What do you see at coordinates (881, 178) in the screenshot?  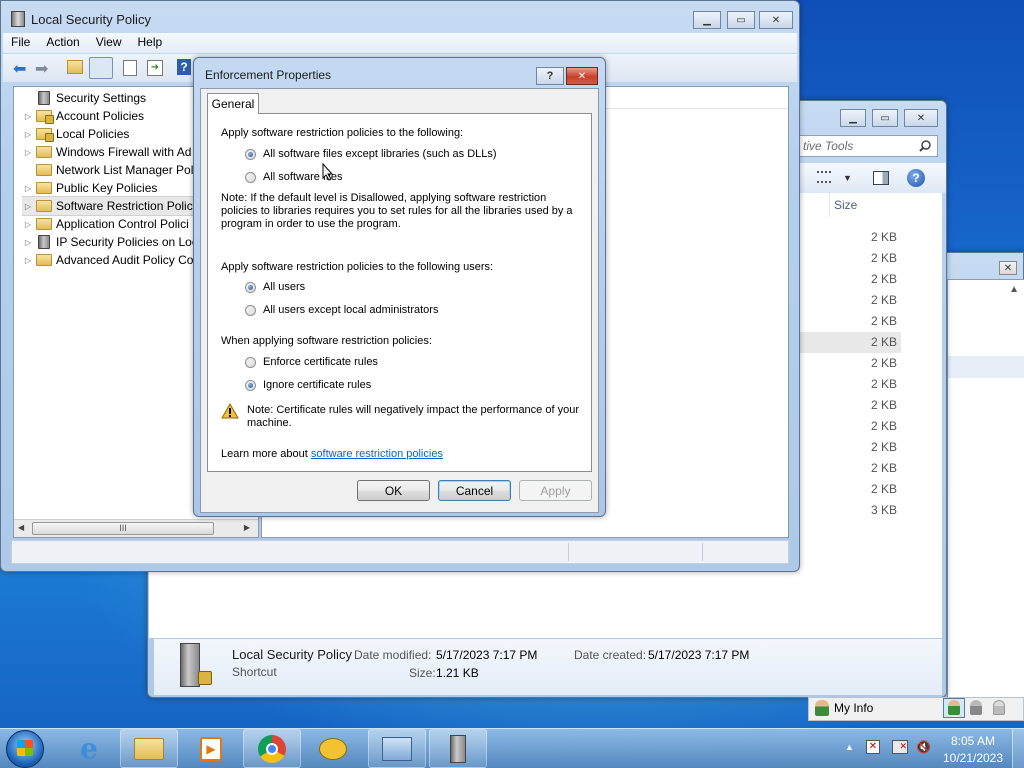 I see `preview-pane-icon` at bounding box center [881, 178].